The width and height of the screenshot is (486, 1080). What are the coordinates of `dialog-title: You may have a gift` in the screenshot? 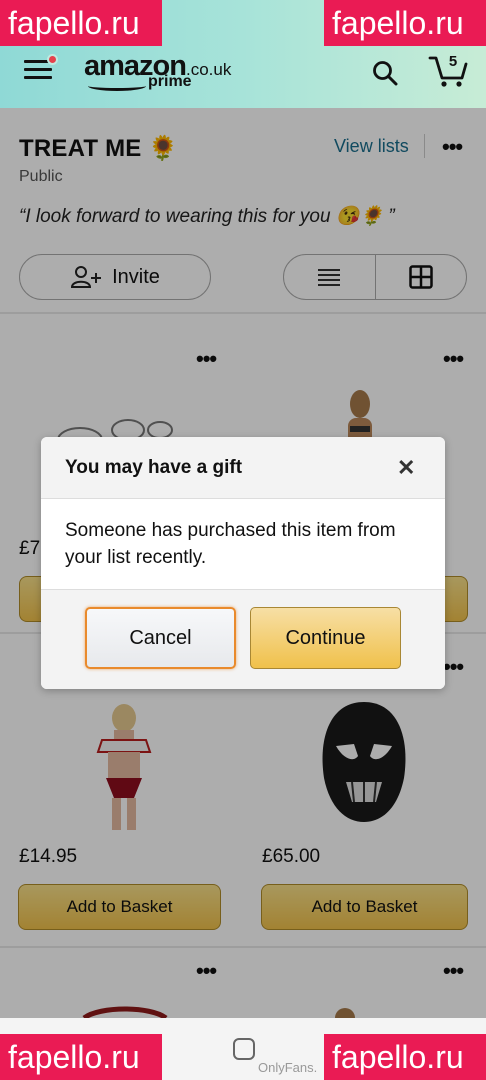 It's located at (154, 467).